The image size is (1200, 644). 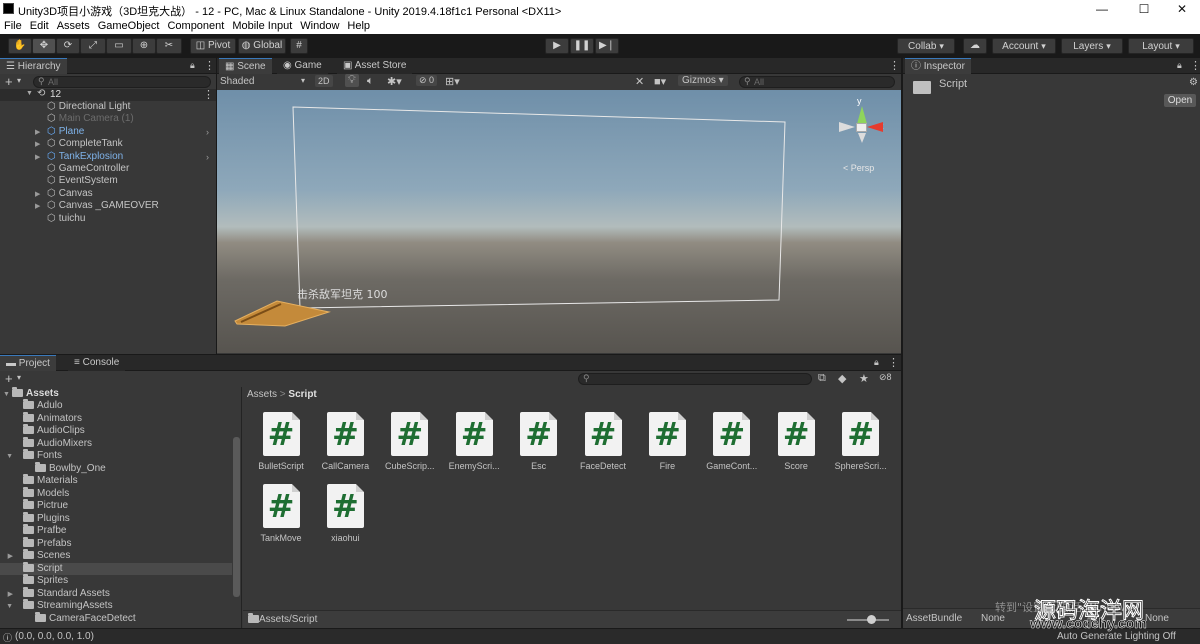 What do you see at coordinates (938, 66) in the screenshot?
I see `tab-inspector: ⓘ Inspector` at bounding box center [938, 66].